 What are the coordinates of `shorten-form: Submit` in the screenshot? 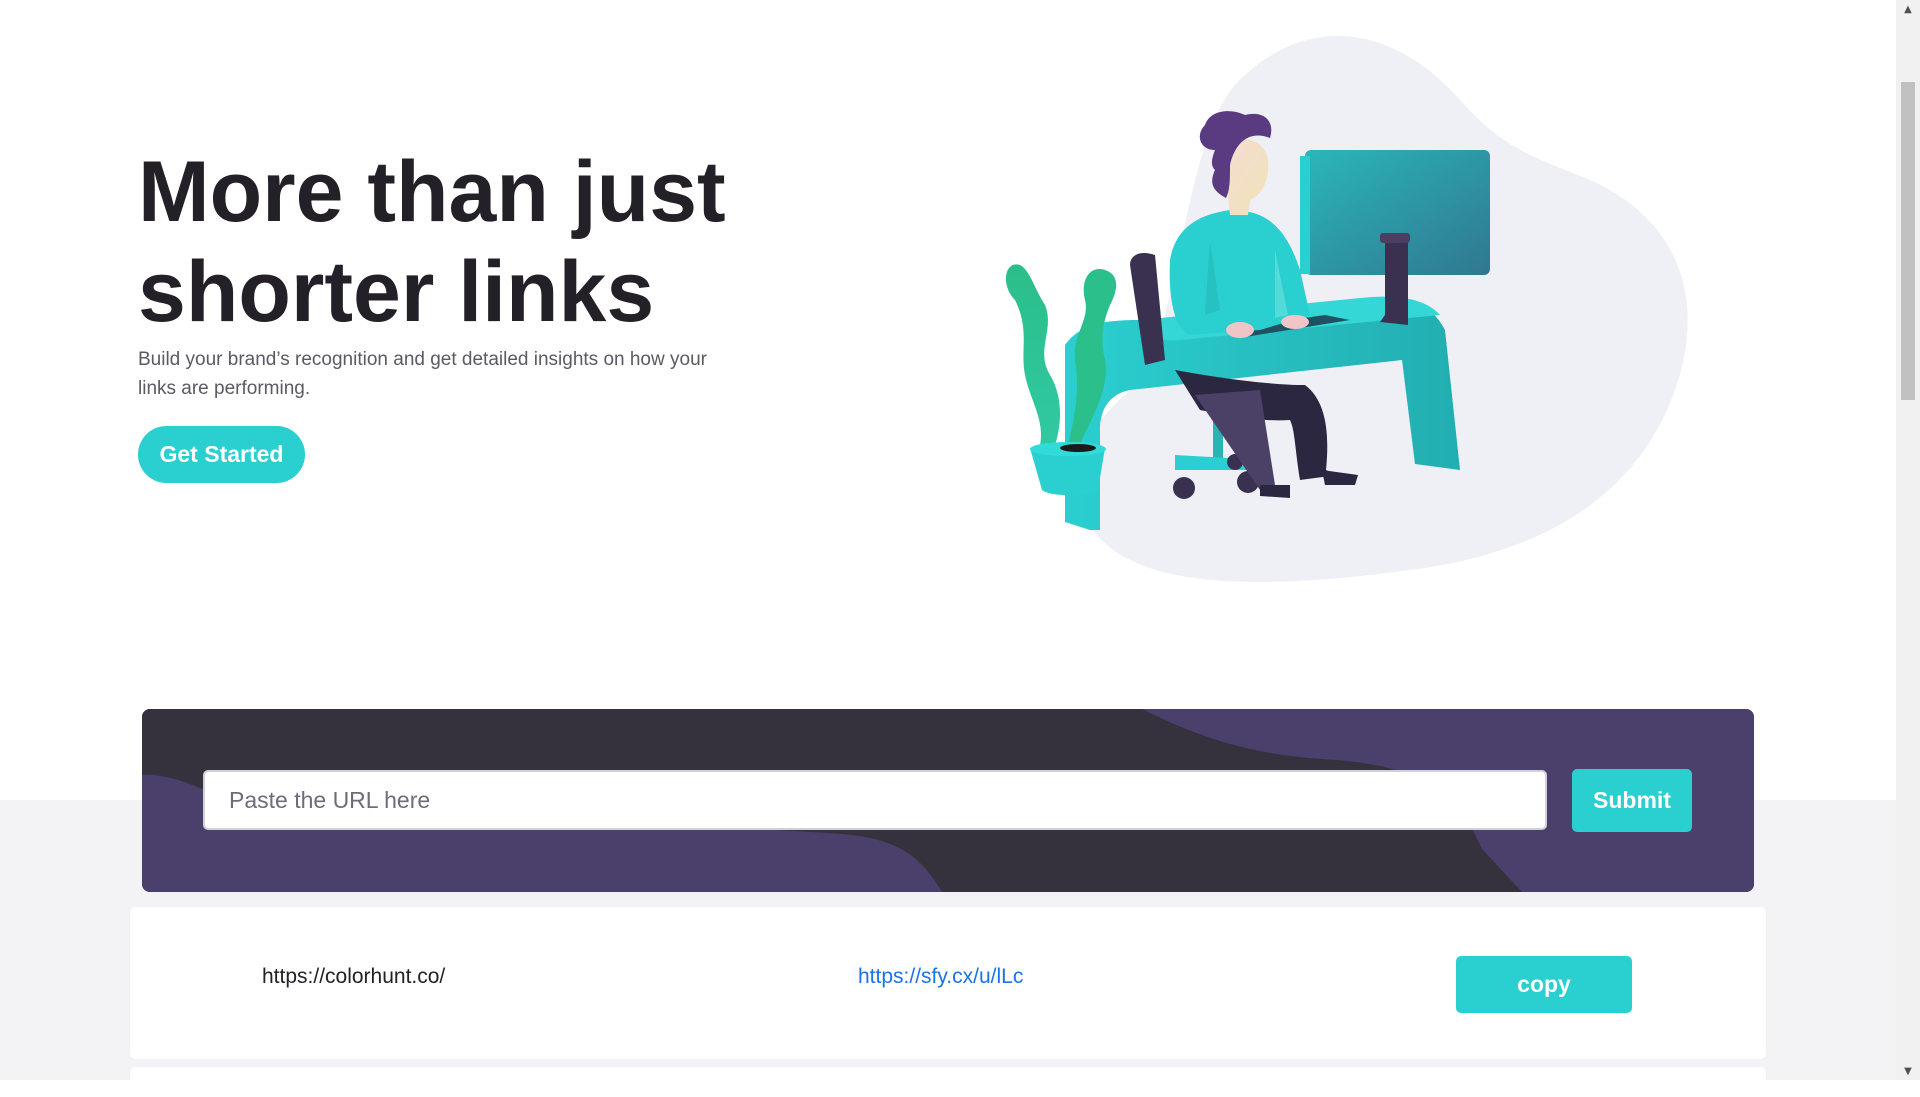 It's located at (948, 800).